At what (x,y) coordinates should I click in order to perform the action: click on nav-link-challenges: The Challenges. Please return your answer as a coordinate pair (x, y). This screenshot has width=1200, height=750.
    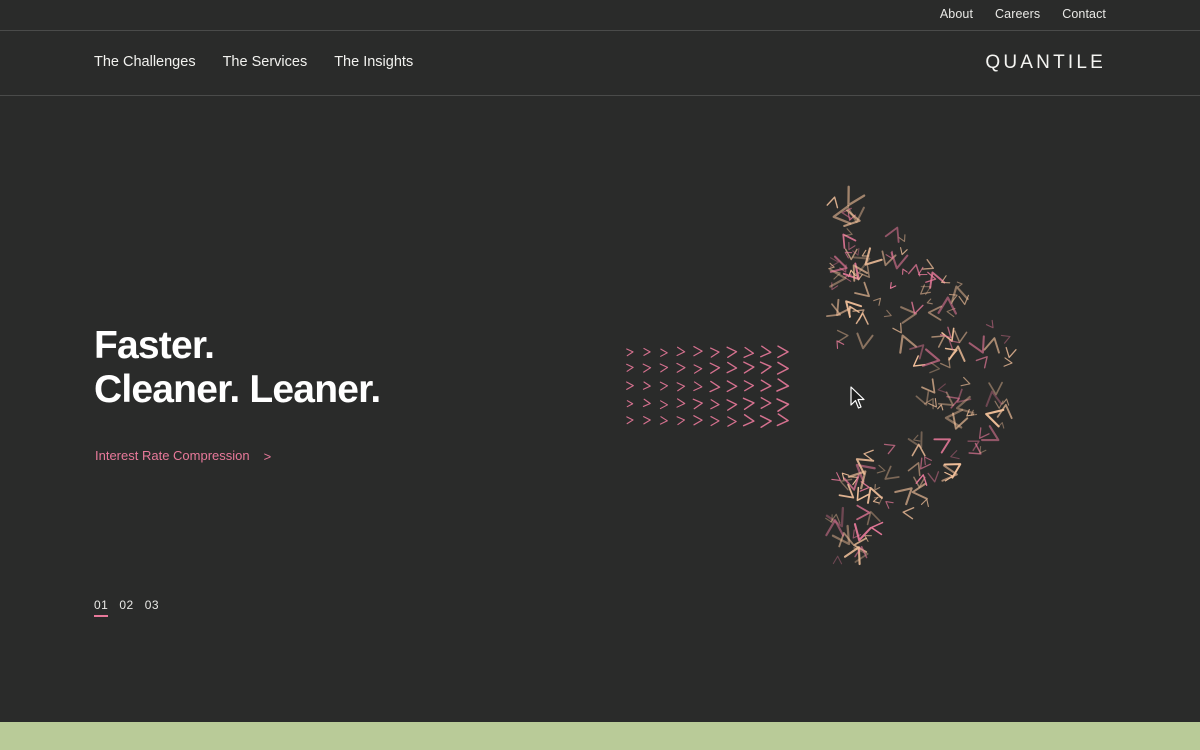
    Looking at the image, I should click on (145, 62).